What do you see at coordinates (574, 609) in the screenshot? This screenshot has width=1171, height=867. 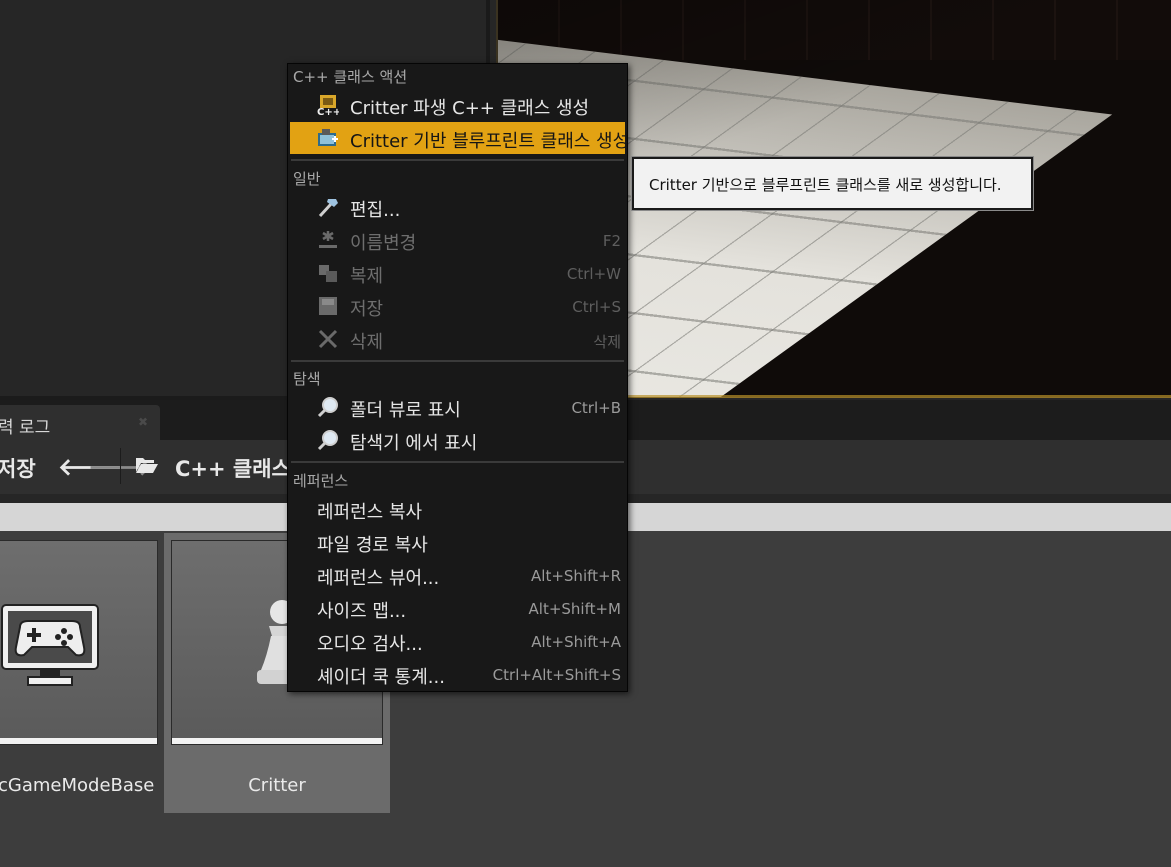 I see `menu-item-shortcut: Alt+Shift+M` at bounding box center [574, 609].